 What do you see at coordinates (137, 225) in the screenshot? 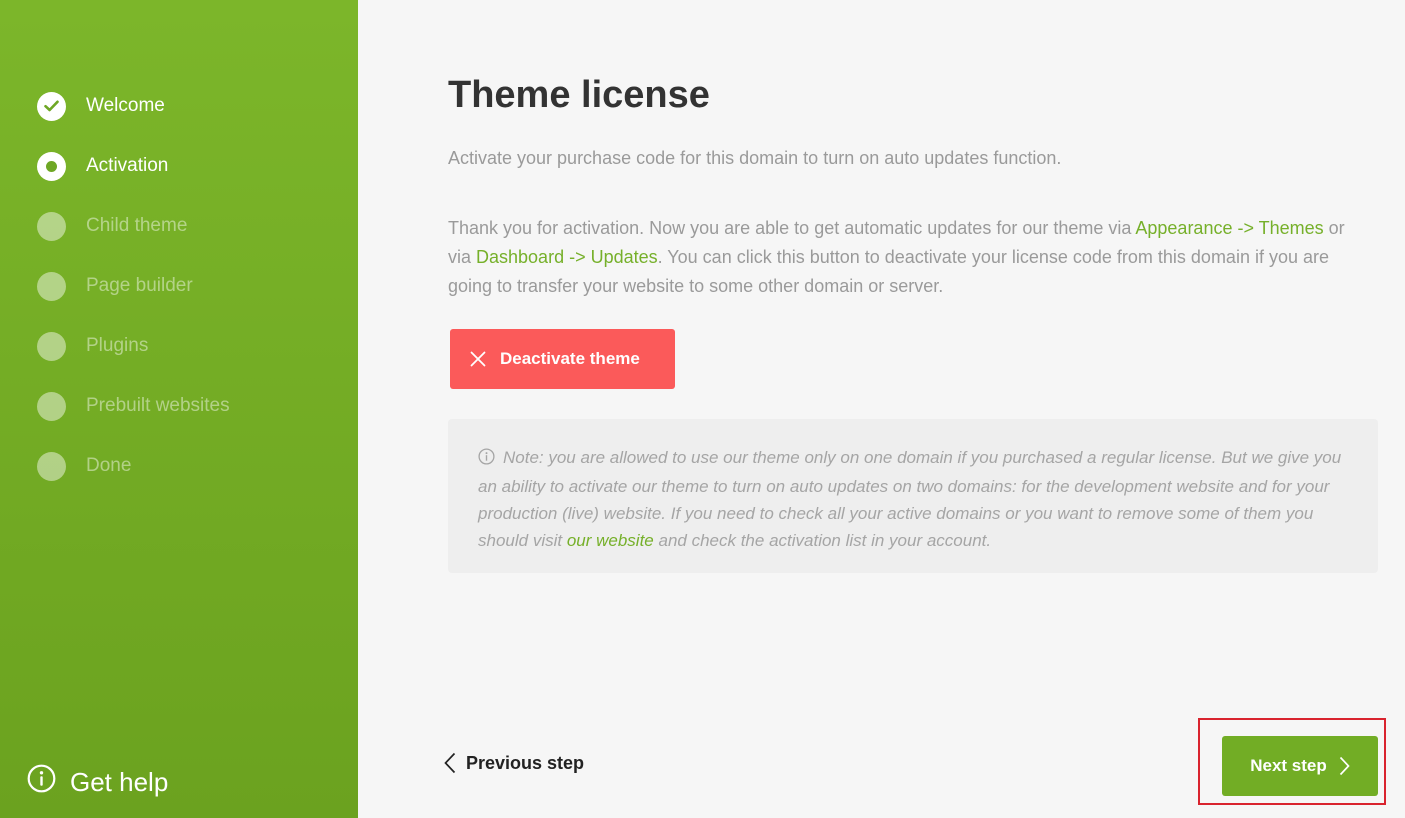
I see `step-label: Child theme` at bounding box center [137, 225].